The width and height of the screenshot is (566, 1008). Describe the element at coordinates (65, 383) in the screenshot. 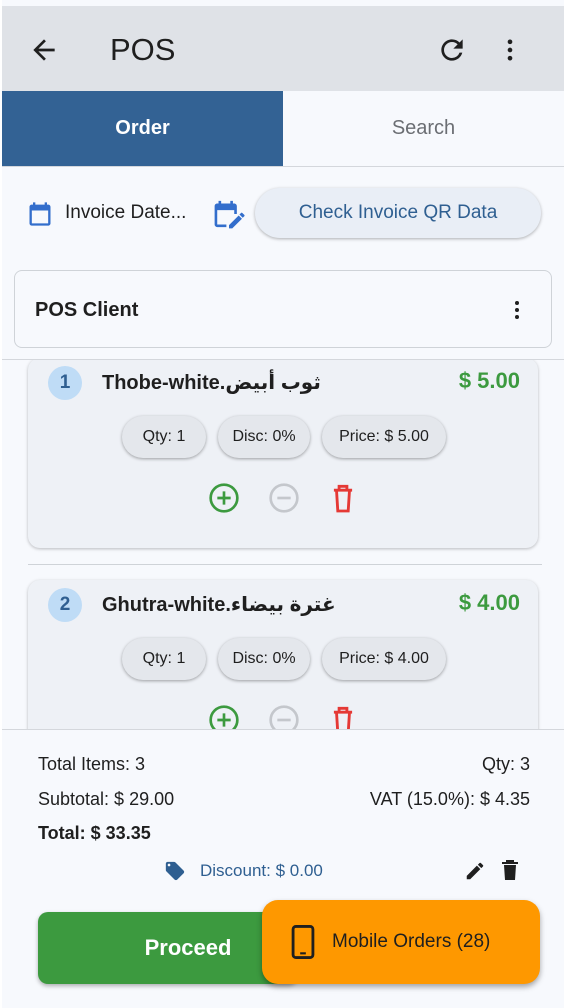

I see `item-index-badge: 1` at that location.